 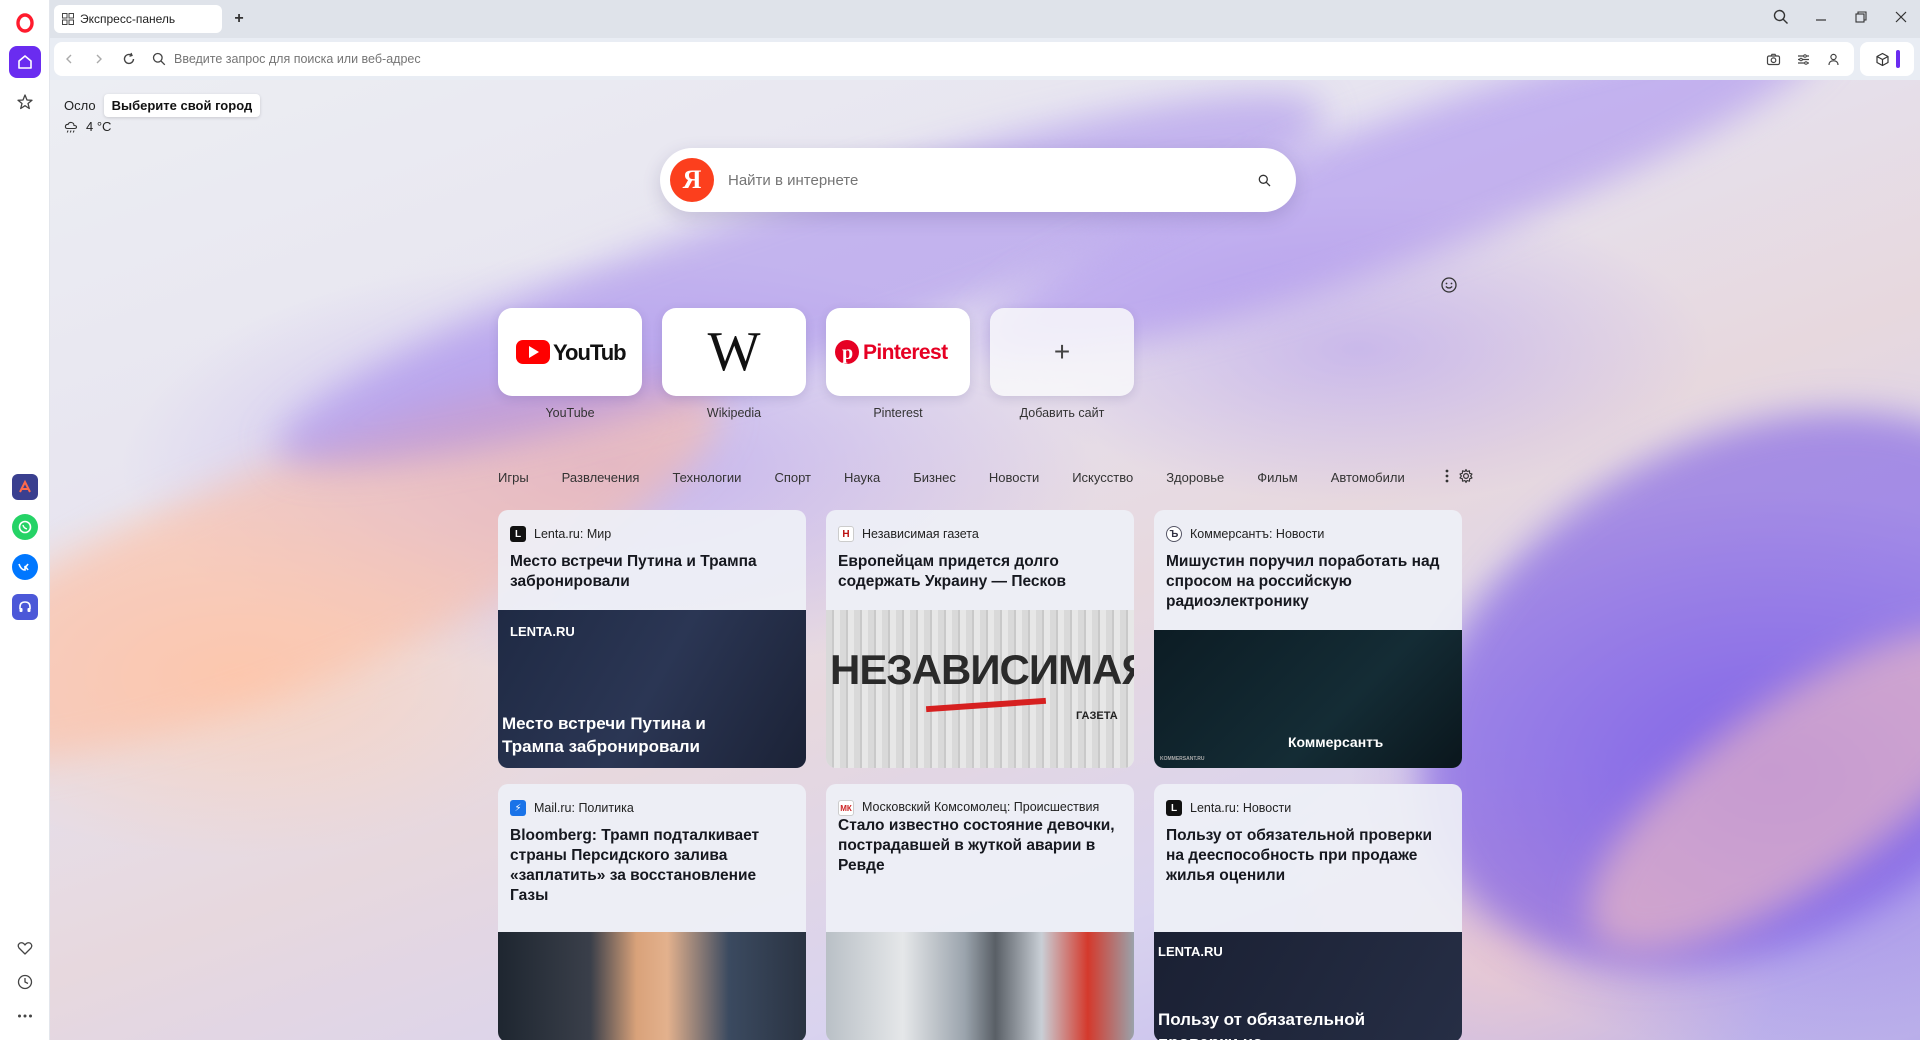 What do you see at coordinates (24, 527) in the screenshot?
I see `sidebar-whatsapp-button` at bounding box center [24, 527].